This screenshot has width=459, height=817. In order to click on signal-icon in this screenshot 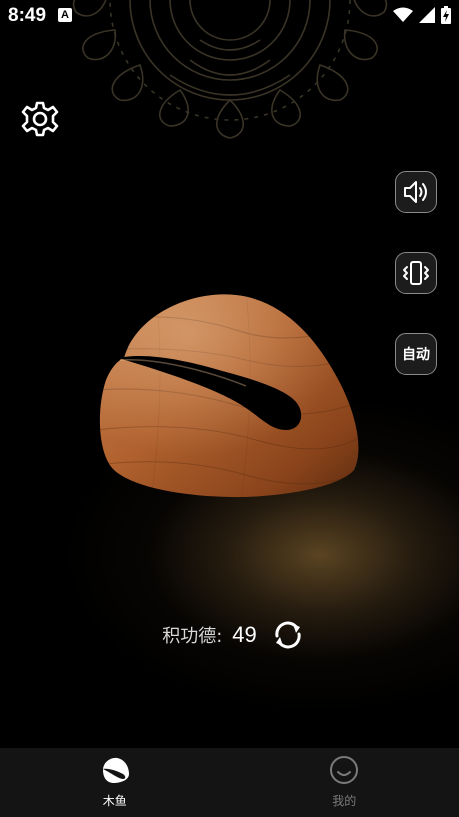, I will do `click(427, 15)`.